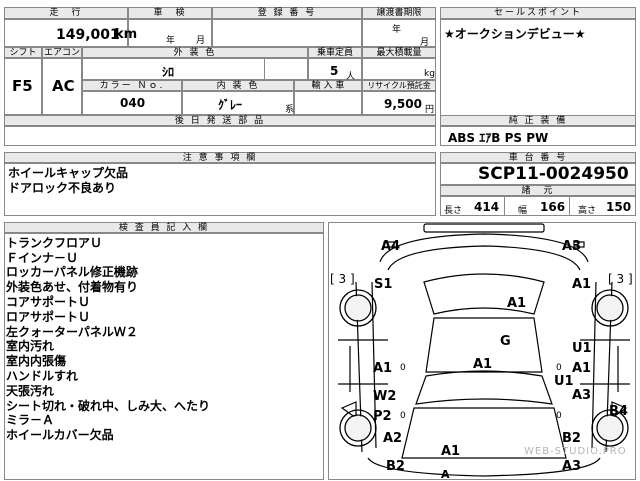  I want to click on transfer-year-unit: 年, so click(397, 30).